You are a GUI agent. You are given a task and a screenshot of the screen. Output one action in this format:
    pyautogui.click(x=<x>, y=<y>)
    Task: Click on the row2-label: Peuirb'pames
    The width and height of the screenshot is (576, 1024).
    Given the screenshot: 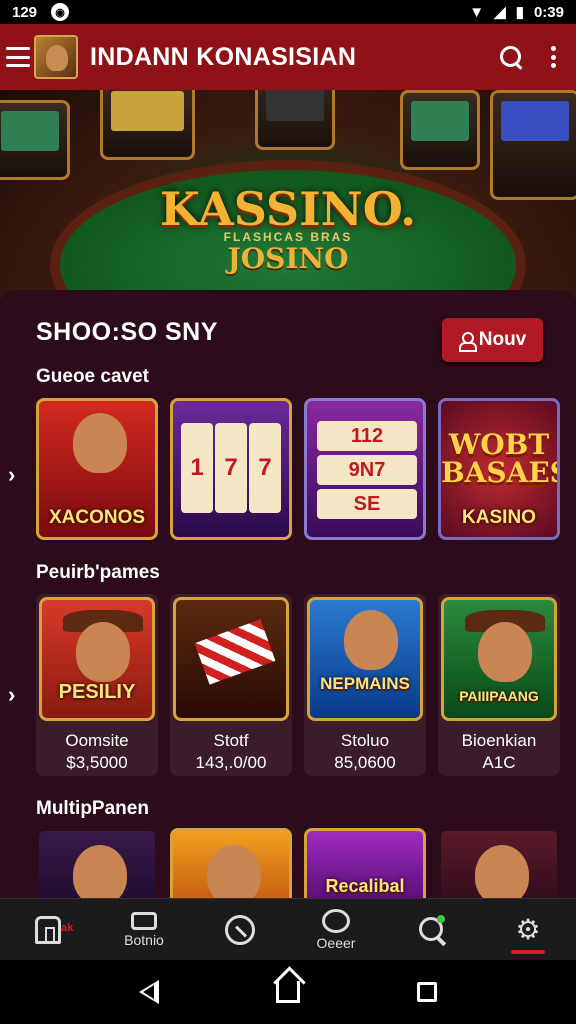 What is the action you would take?
    pyautogui.click(x=98, y=572)
    